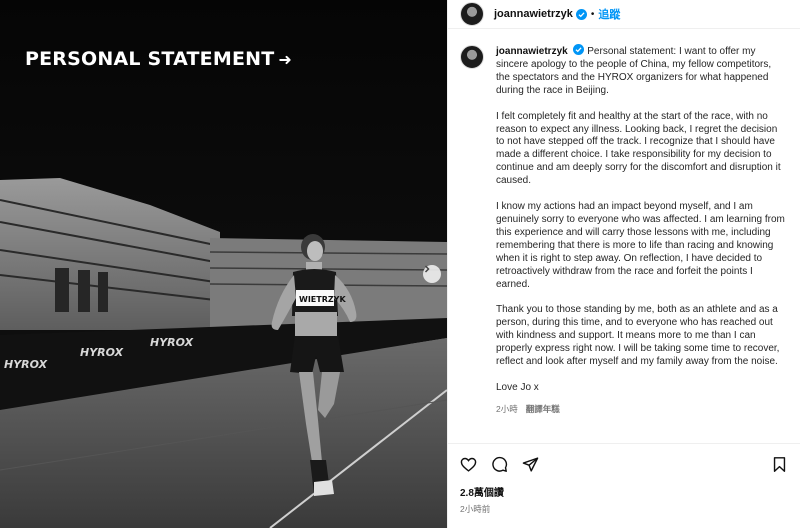 The image size is (800, 528). I want to click on bookmark-icon, so click(779, 464).